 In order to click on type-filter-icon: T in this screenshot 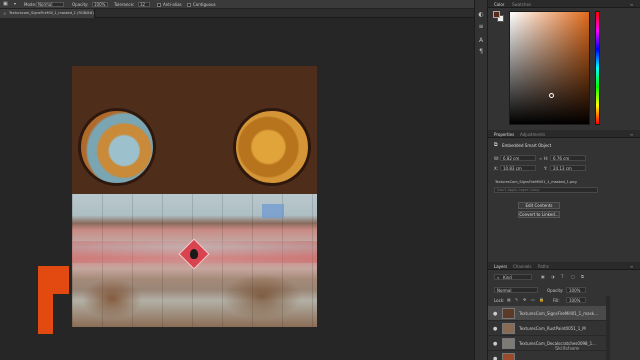, I will do `click(562, 277)`.